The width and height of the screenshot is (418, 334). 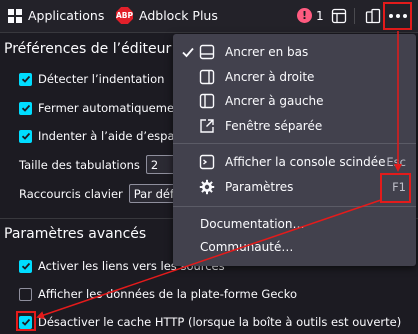 I want to click on gecko-platform-checkbox, so click(x=25, y=294).